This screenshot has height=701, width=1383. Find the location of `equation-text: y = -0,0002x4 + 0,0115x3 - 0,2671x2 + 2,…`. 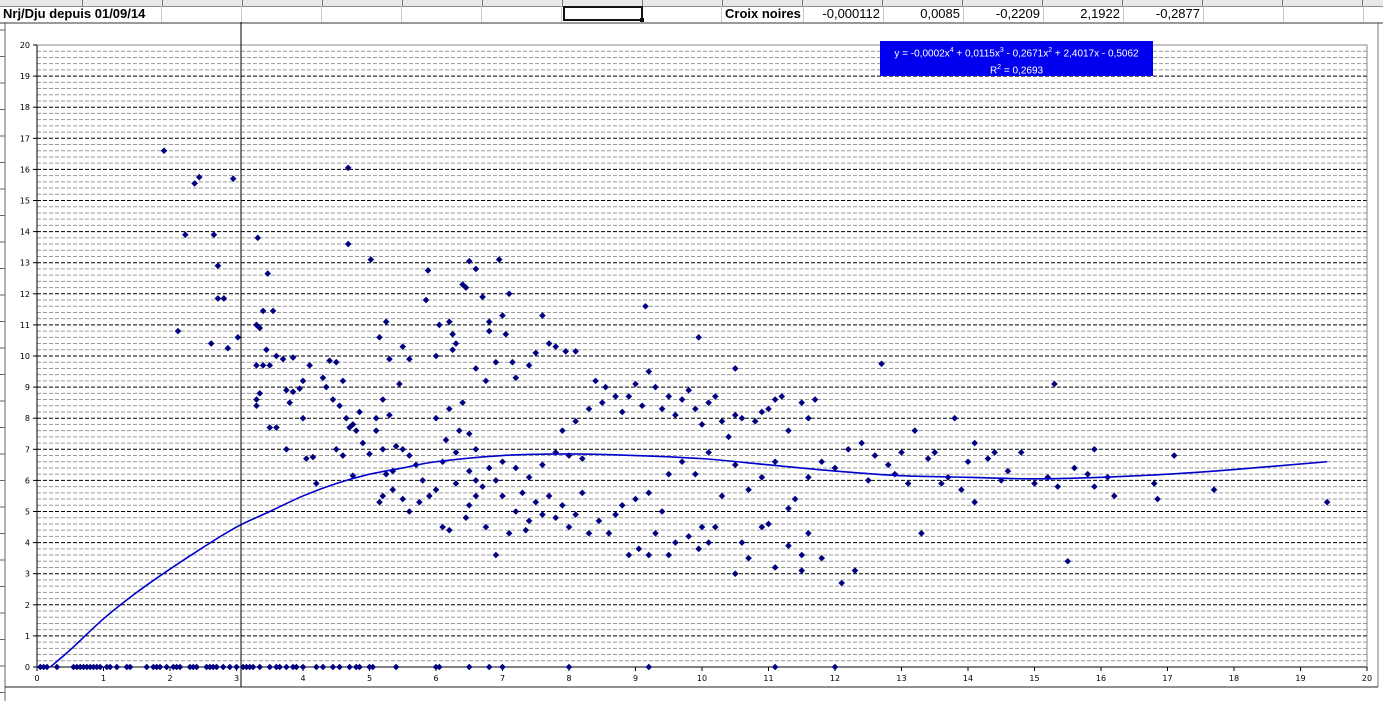

equation-text: y = -0,0002x4 + 0,0115x3 - 0,2671x2 + 2,… is located at coordinates (1016, 53).